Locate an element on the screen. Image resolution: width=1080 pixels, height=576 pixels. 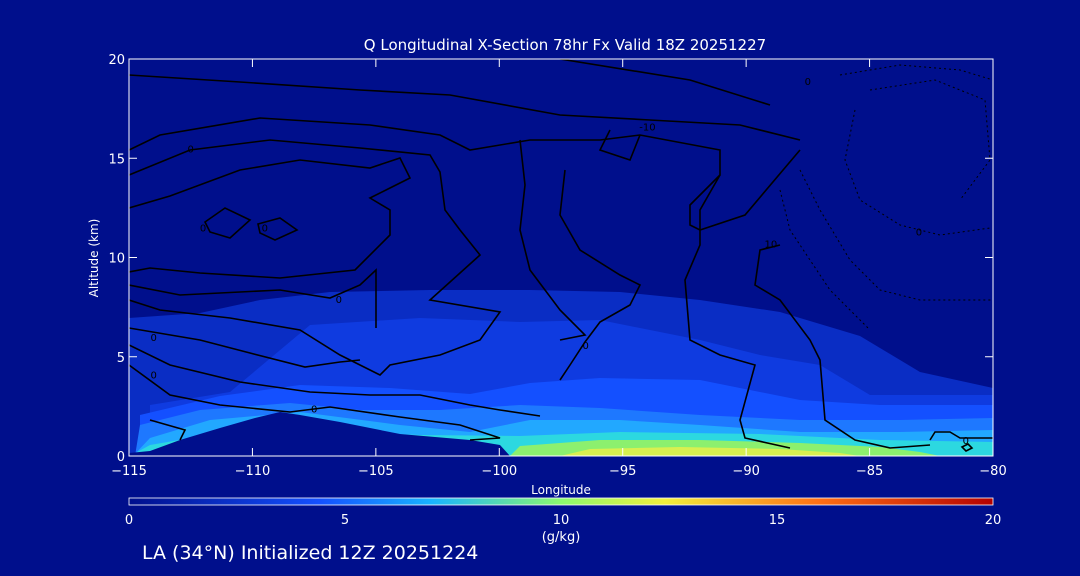
dotted-contours is located at coordinates (886, 197).